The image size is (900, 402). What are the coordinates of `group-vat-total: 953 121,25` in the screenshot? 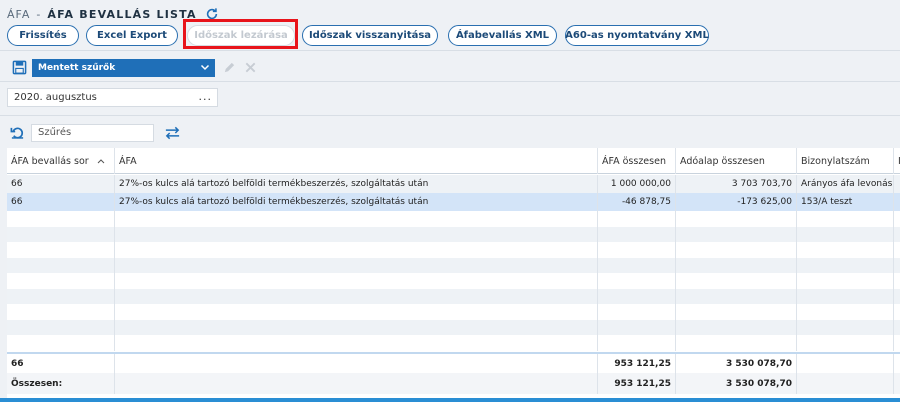 It's located at (637, 363).